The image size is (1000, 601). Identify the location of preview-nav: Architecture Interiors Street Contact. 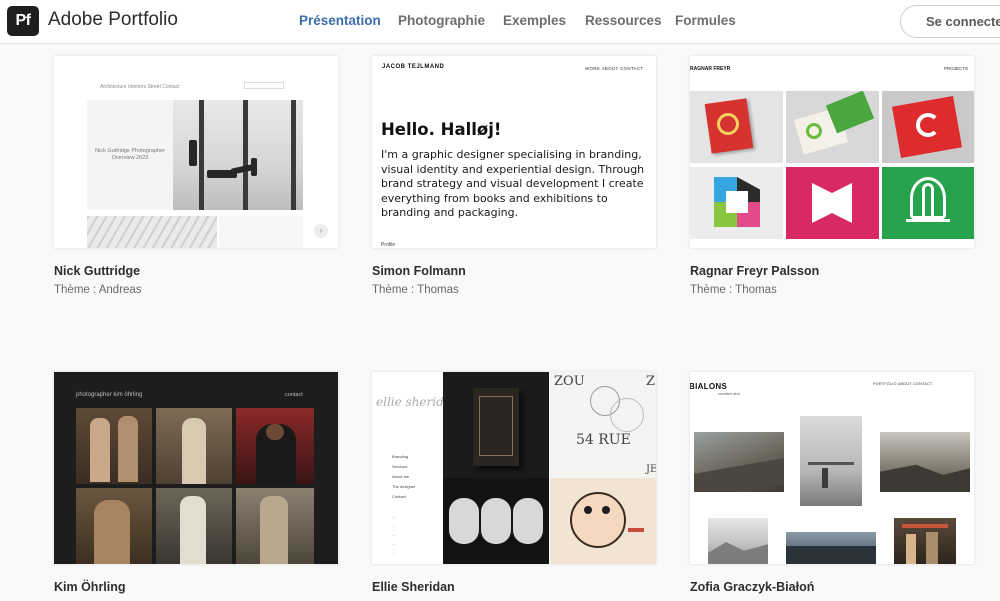
(140, 87).